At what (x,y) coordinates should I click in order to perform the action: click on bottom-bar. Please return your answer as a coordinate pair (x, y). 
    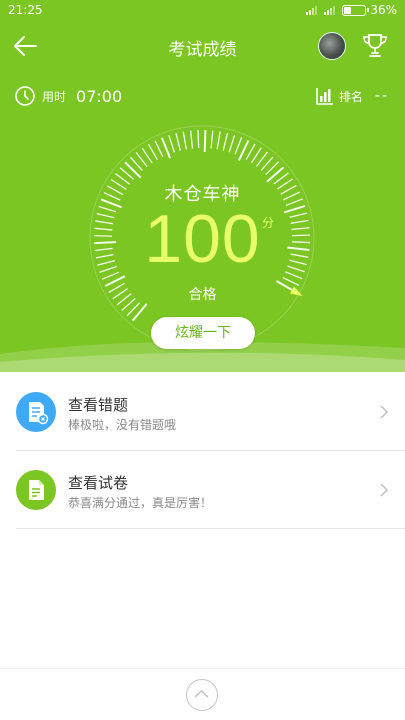
    Looking at the image, I should click on (202, 694).